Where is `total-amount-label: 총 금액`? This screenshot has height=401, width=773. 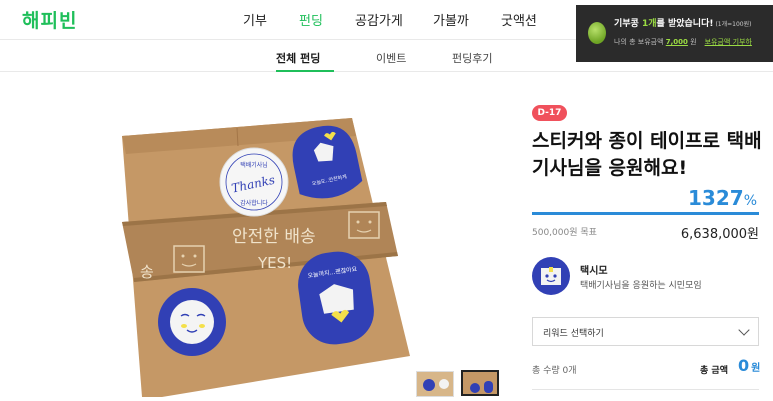
total-amount-label: 총 금액 is located at coordinates (714, 371).